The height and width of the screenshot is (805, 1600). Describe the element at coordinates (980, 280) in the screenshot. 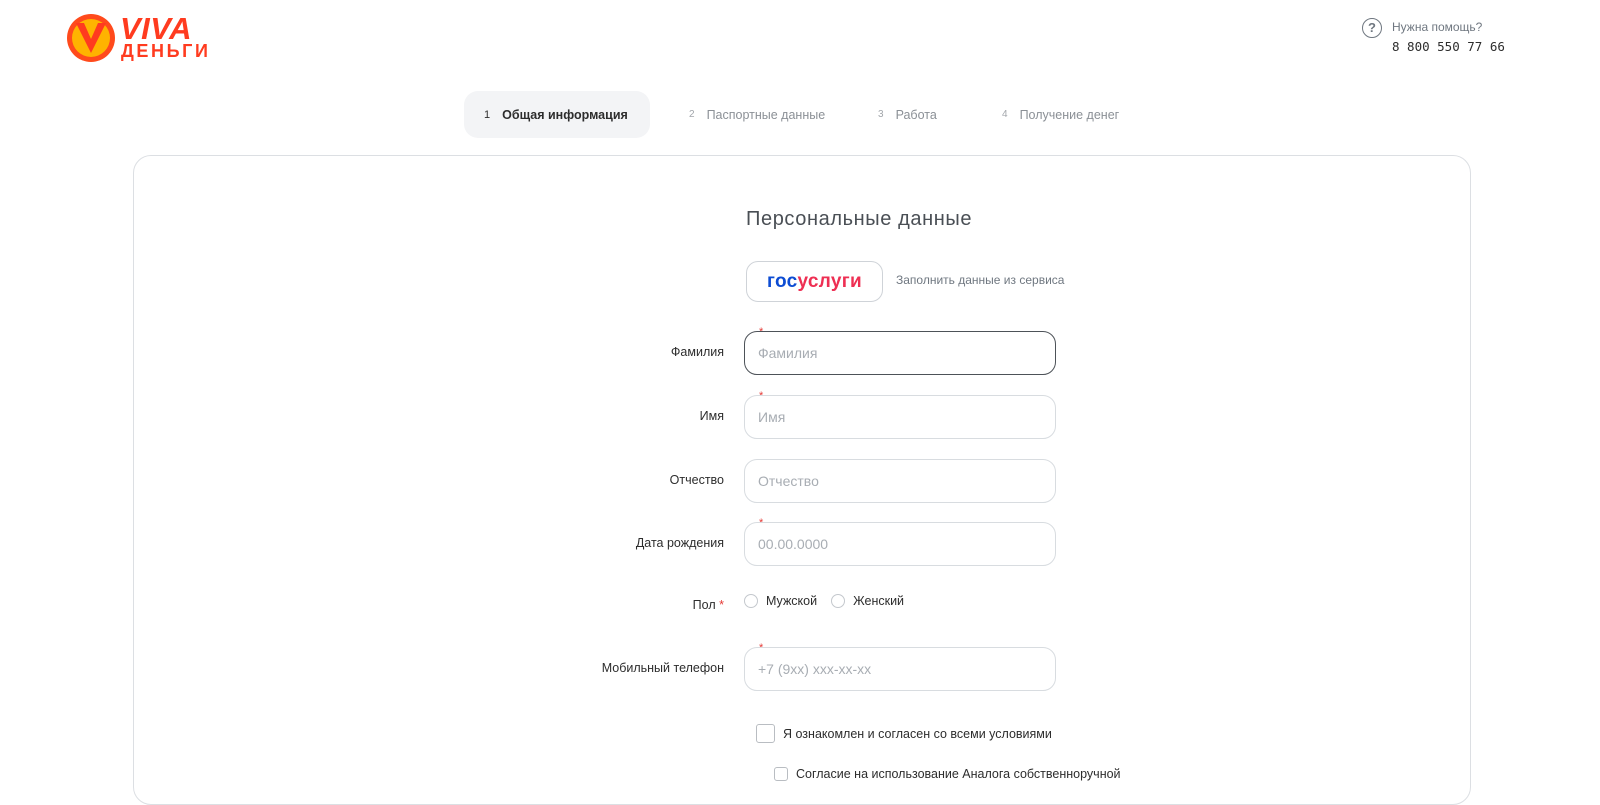

I see `gosuslugi-hint: Заполнить данные из сервиса` at that location.